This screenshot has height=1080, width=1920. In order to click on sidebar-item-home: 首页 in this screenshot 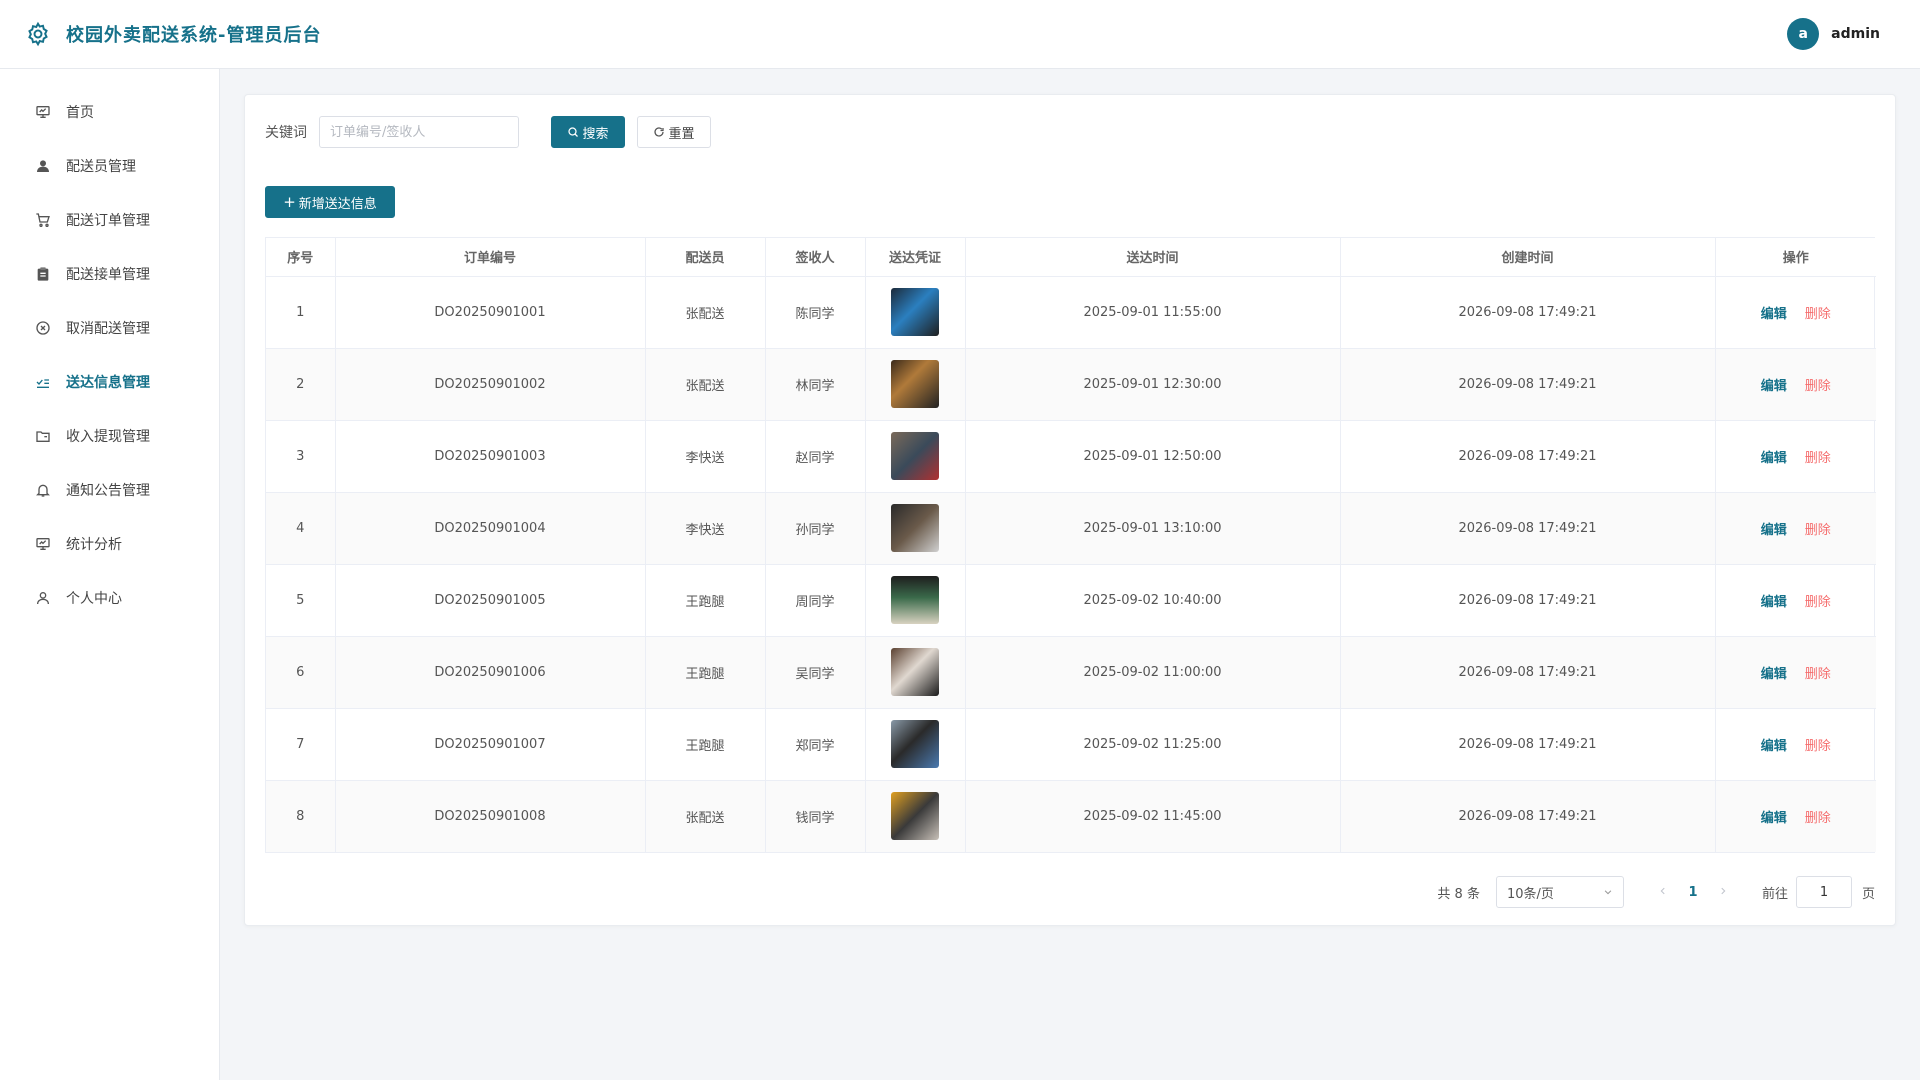, I will do `click(109, 112)`.